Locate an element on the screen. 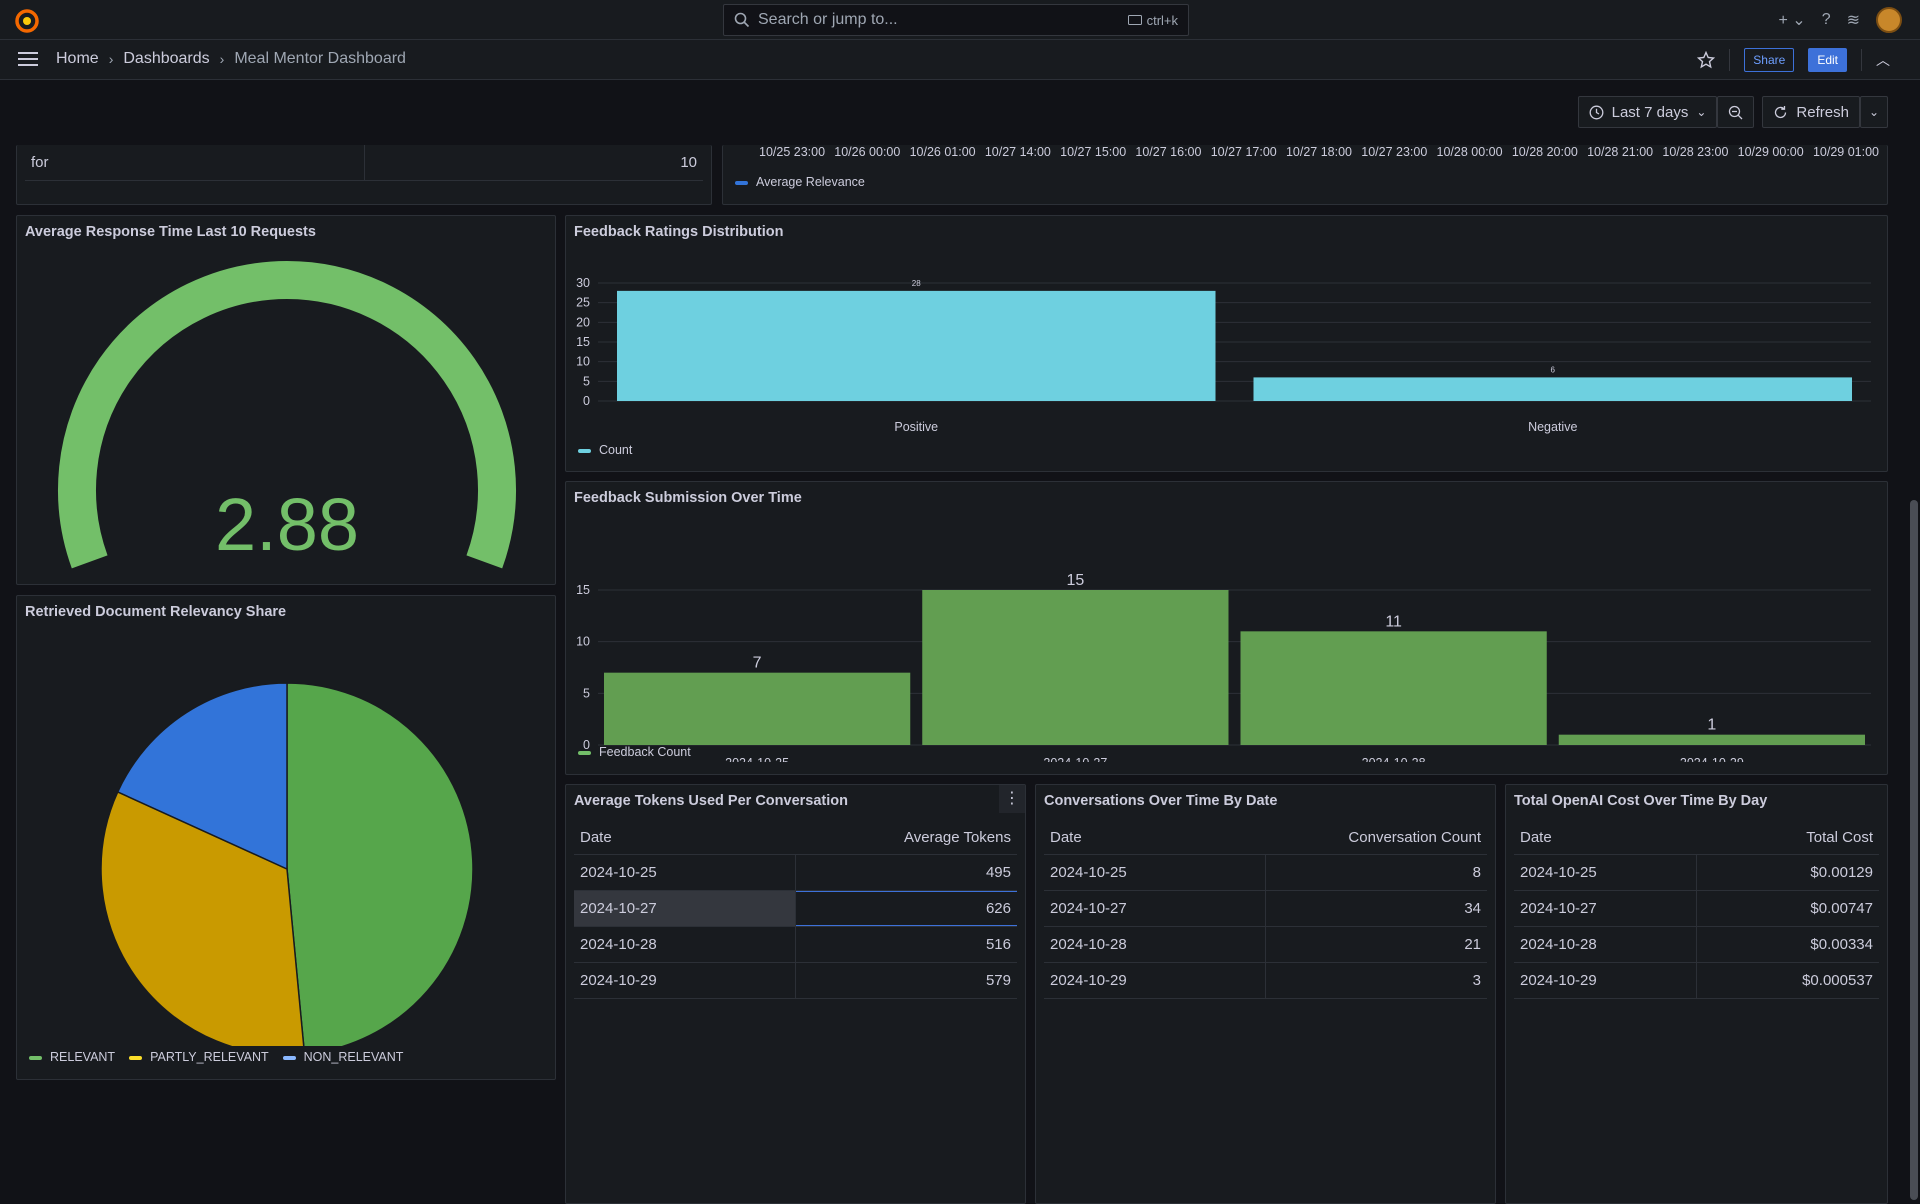 The height and width of the screenshot is (1204, 1920). search-input: Search or jump to... ctrl+k is located at coordinates (956, 20).